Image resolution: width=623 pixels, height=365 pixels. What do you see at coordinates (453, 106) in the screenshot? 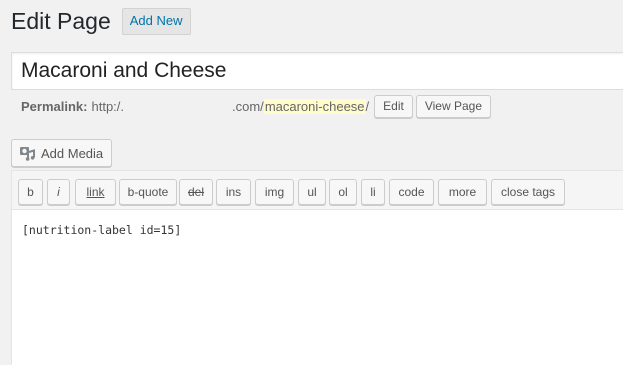
I see `view-page-button: View Page` at bounding box center [453, 106].